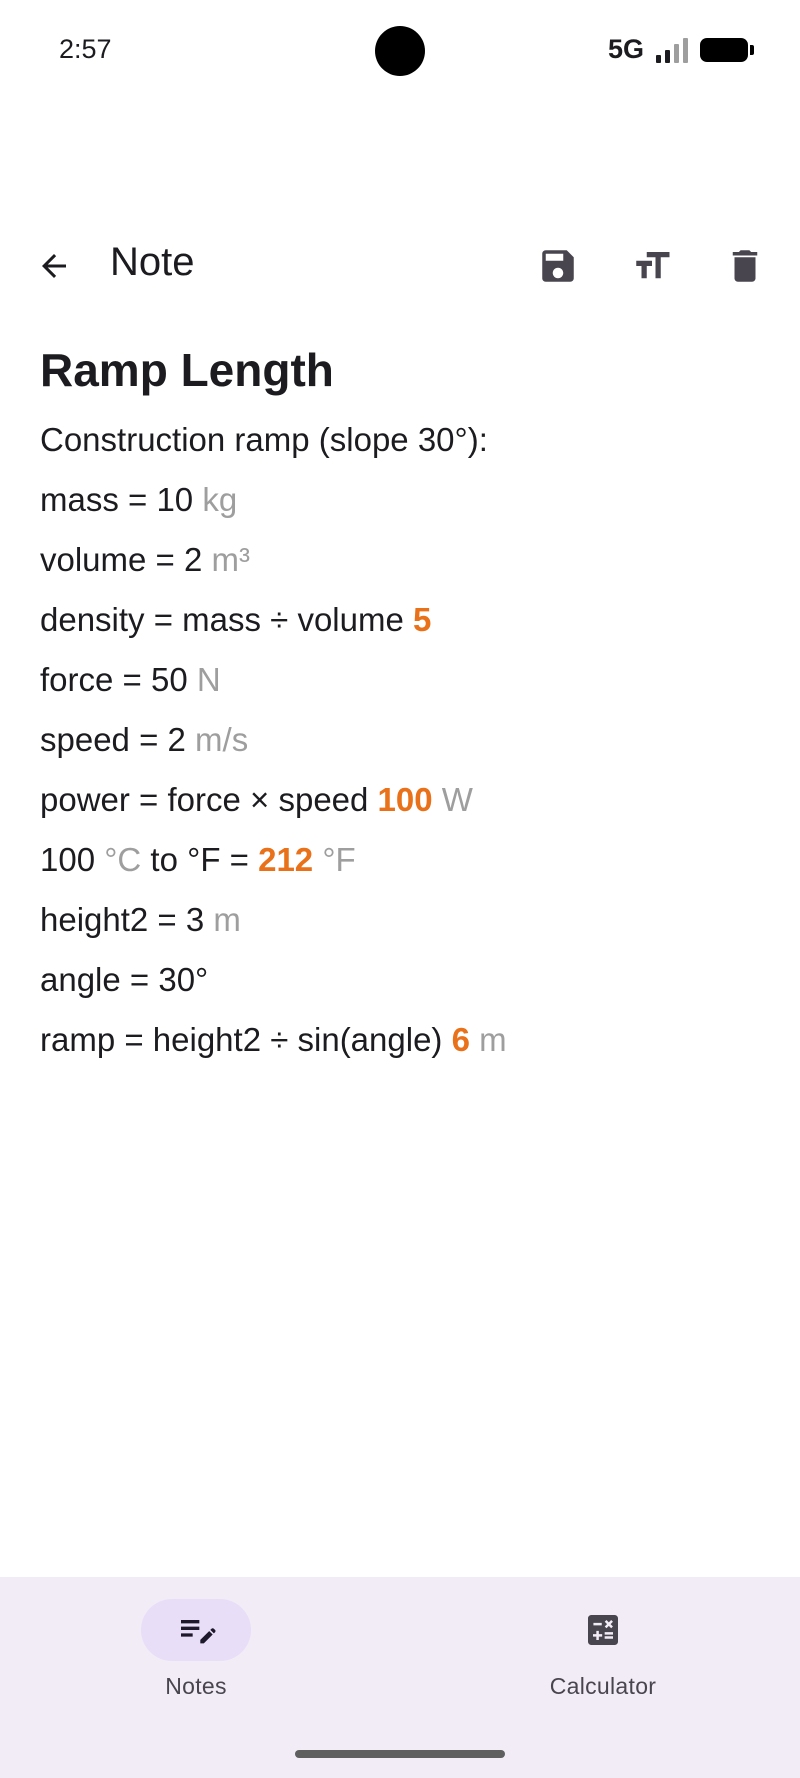  I want to click on text-size-icon, so click(653, 265).